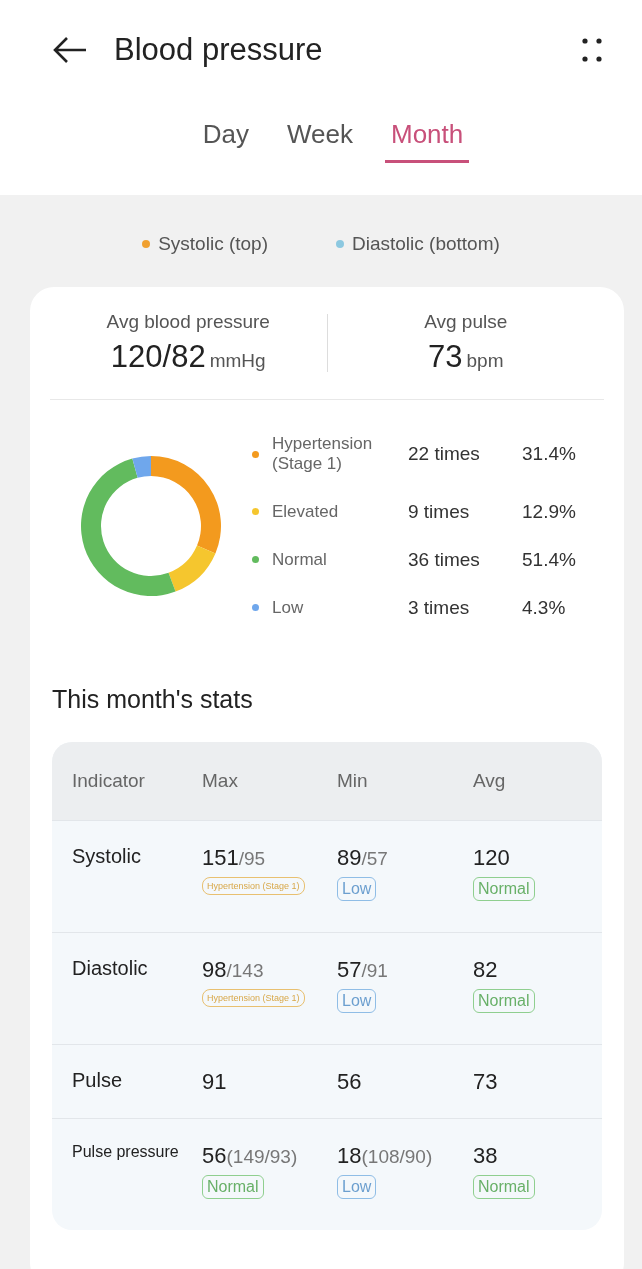 The image size is (642, 1269). What do you see at coordinates (220, 780) in the screenshot?
I see `column-header: Max` at bounding box center [220, 780].